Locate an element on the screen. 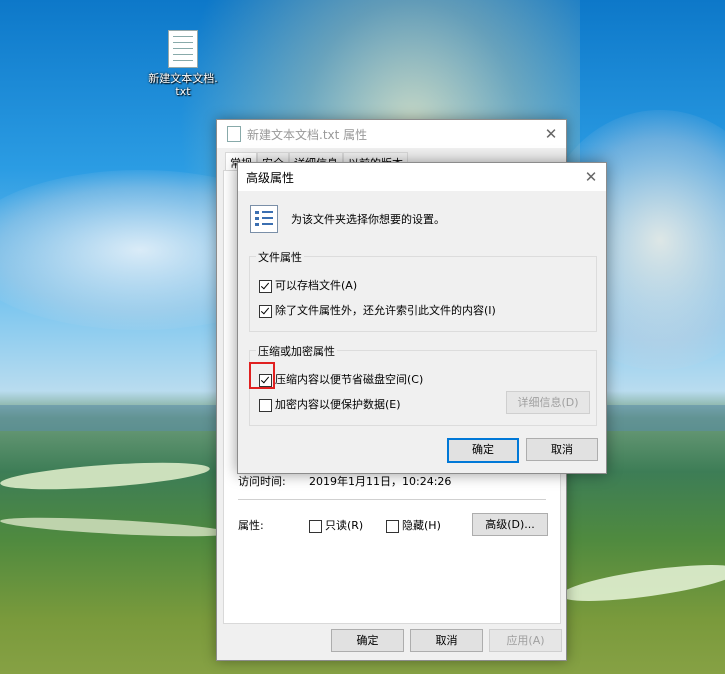 The width and height of the screenshot is (725, 674). file-attributes-group-title: 文件属性 is located at coordinates (280, 257).